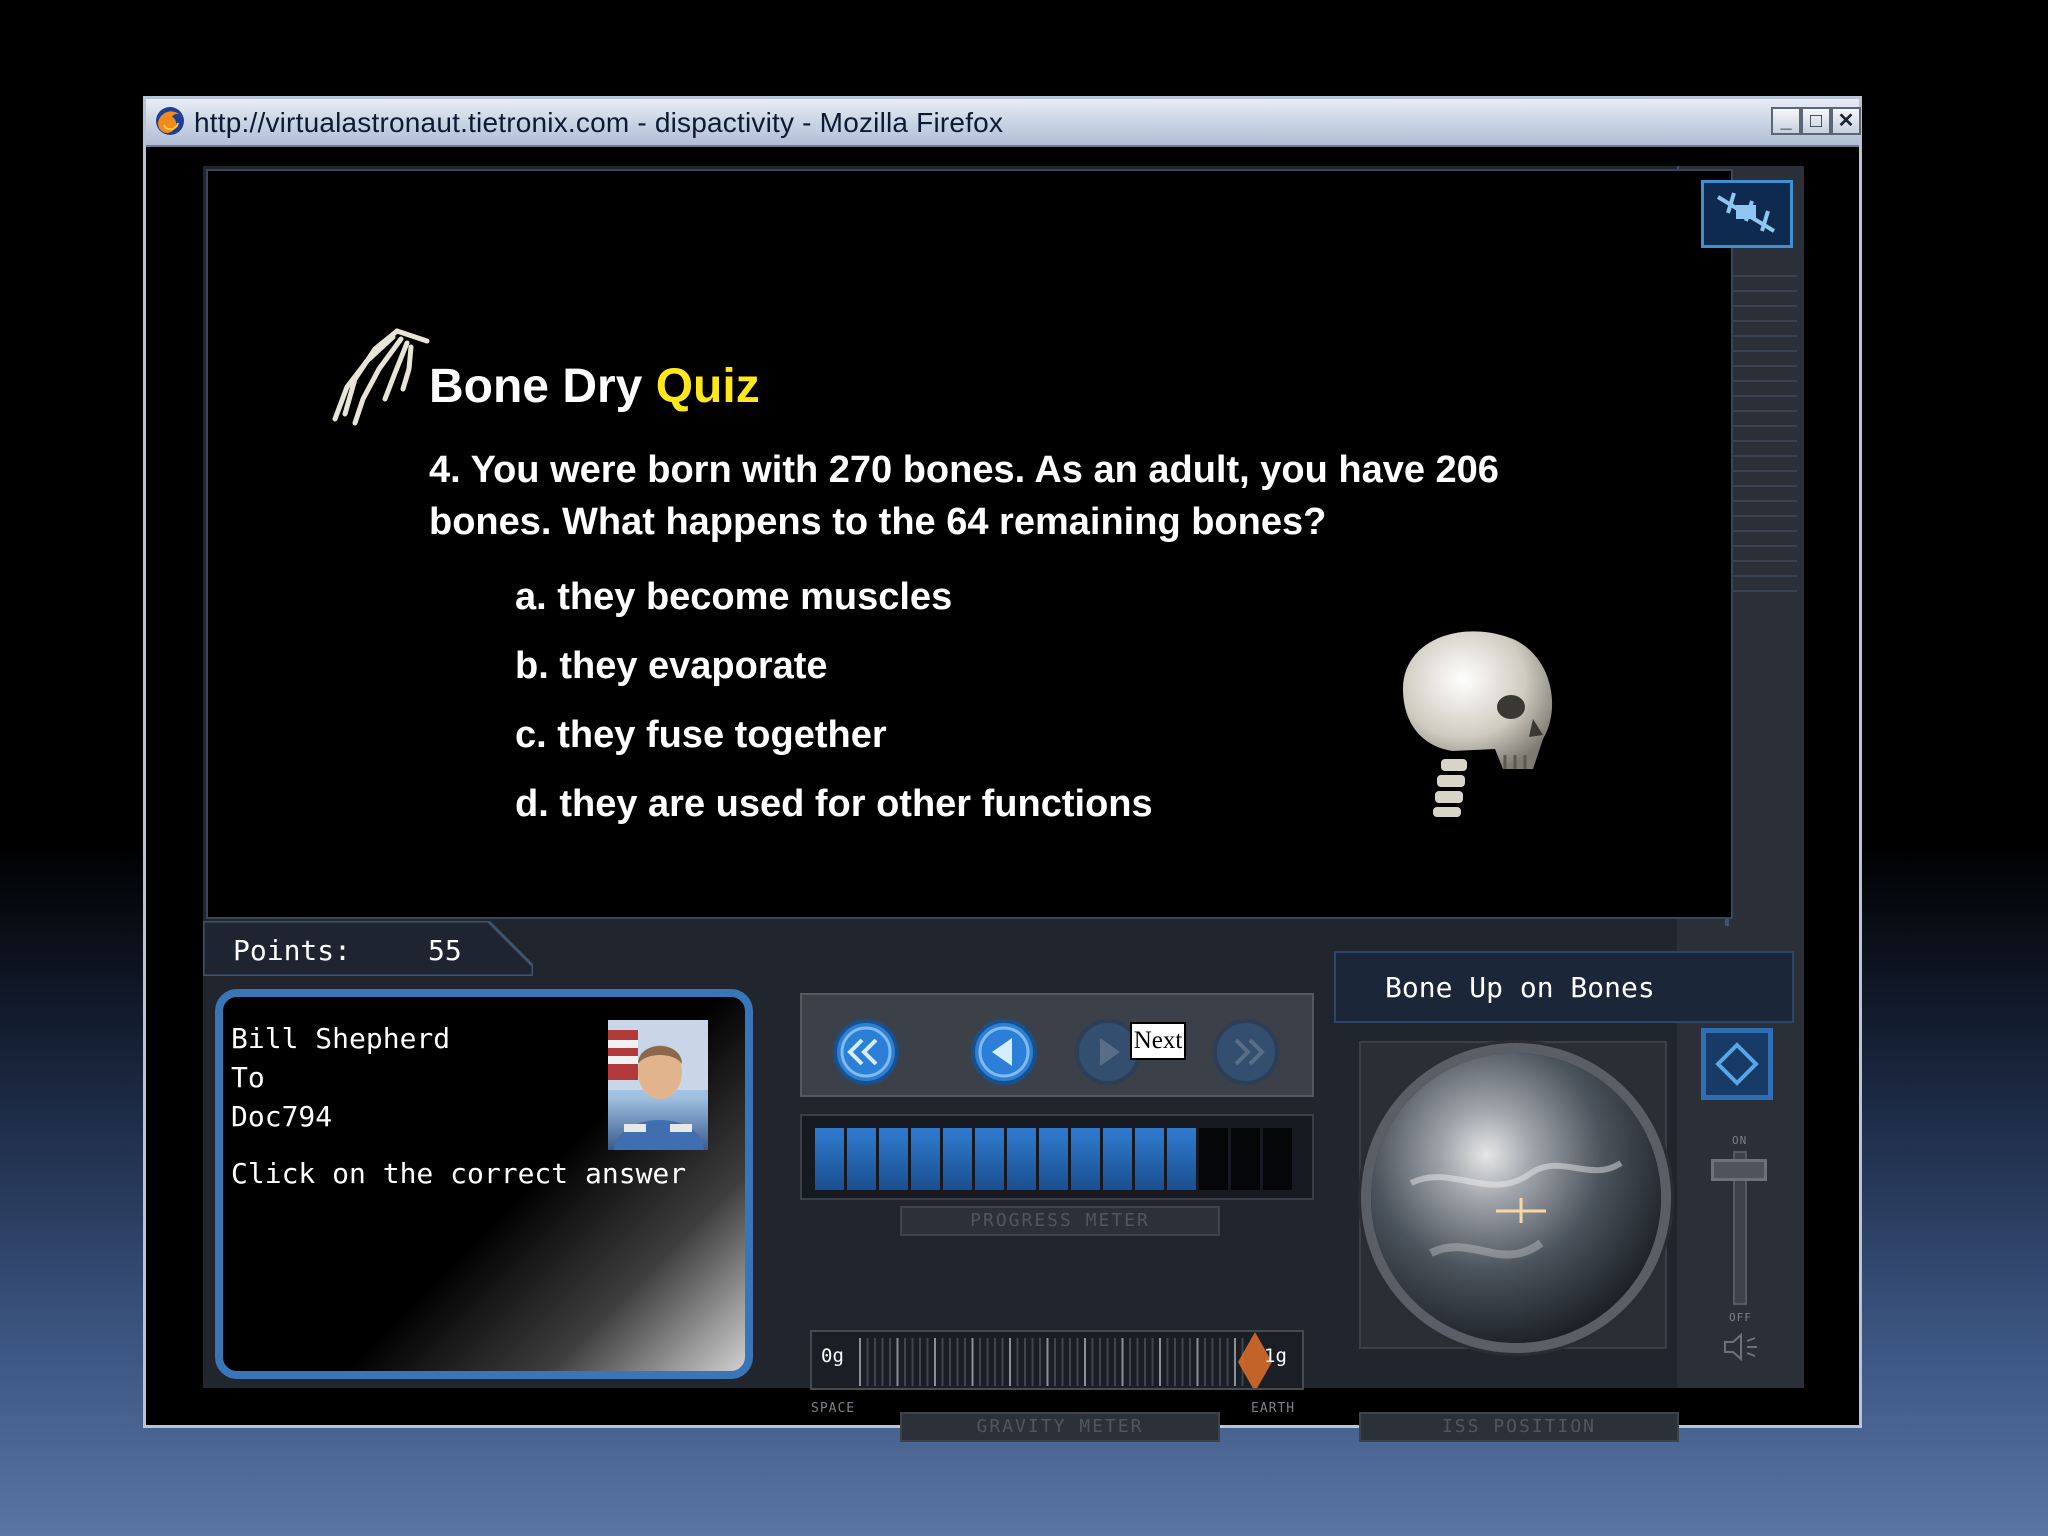 The width and height of the screenshot is (2048, 1536). What do you see at coordinates (1846, 121) in the screenshot?
I see `close-button: ✕` at bounding box center [1846, 121].